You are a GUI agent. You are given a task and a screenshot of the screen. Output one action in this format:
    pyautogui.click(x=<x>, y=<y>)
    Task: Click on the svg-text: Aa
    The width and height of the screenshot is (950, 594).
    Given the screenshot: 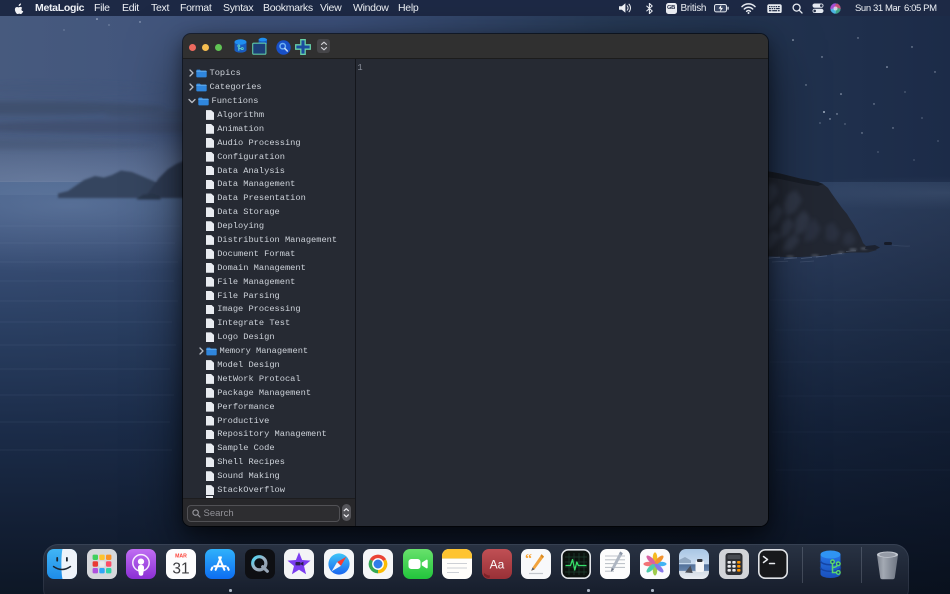 What is the action you would take?
    pyautogui.click(x=496, y=565)
    